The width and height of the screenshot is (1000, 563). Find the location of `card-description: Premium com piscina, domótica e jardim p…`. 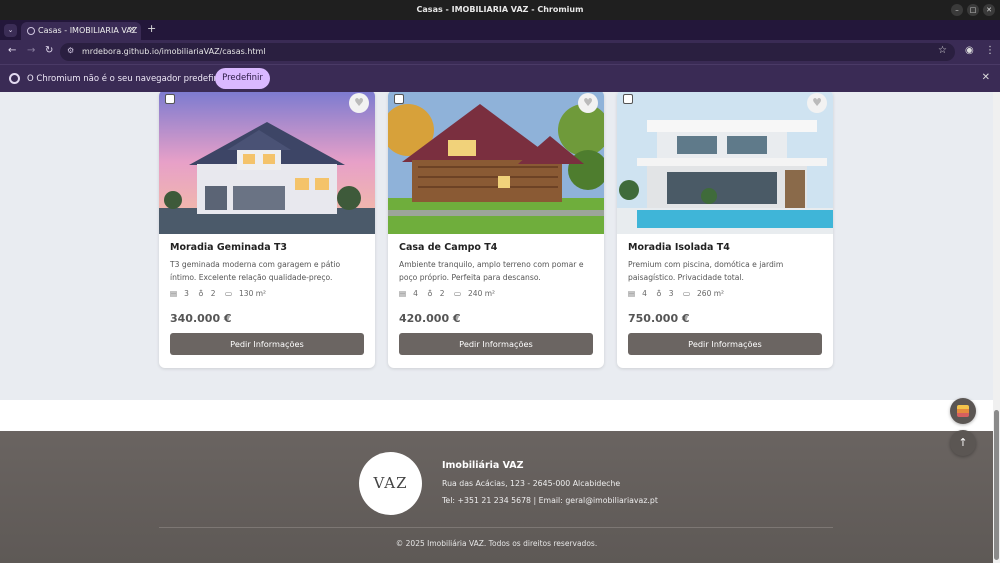

card-description: Premium com piscina, domótica e jardim p… is located at coordinates (706, 271).